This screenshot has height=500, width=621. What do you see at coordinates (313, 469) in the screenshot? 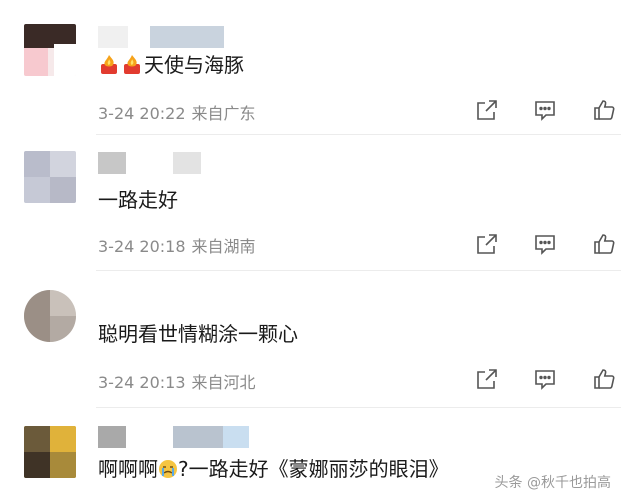
I see `comment-text-part: ?一路走好《蒙娜丽莎的眼泪》` at bounding box center [313, 469].